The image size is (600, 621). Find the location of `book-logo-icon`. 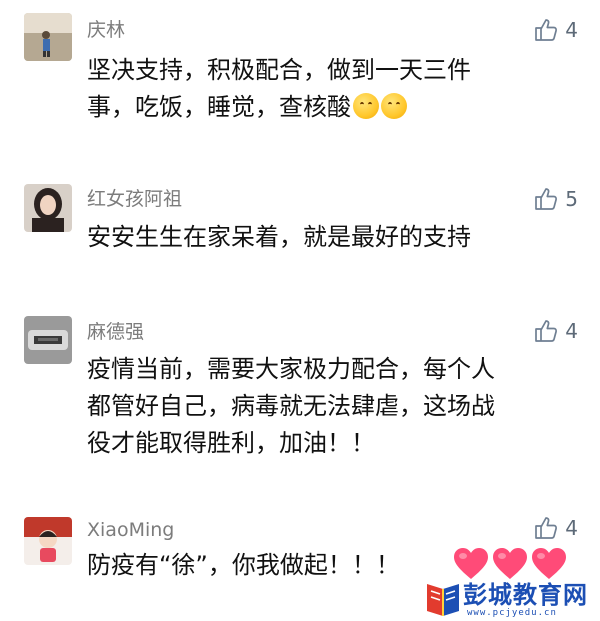

book-logo-icon is located at coordinates (443, 600).